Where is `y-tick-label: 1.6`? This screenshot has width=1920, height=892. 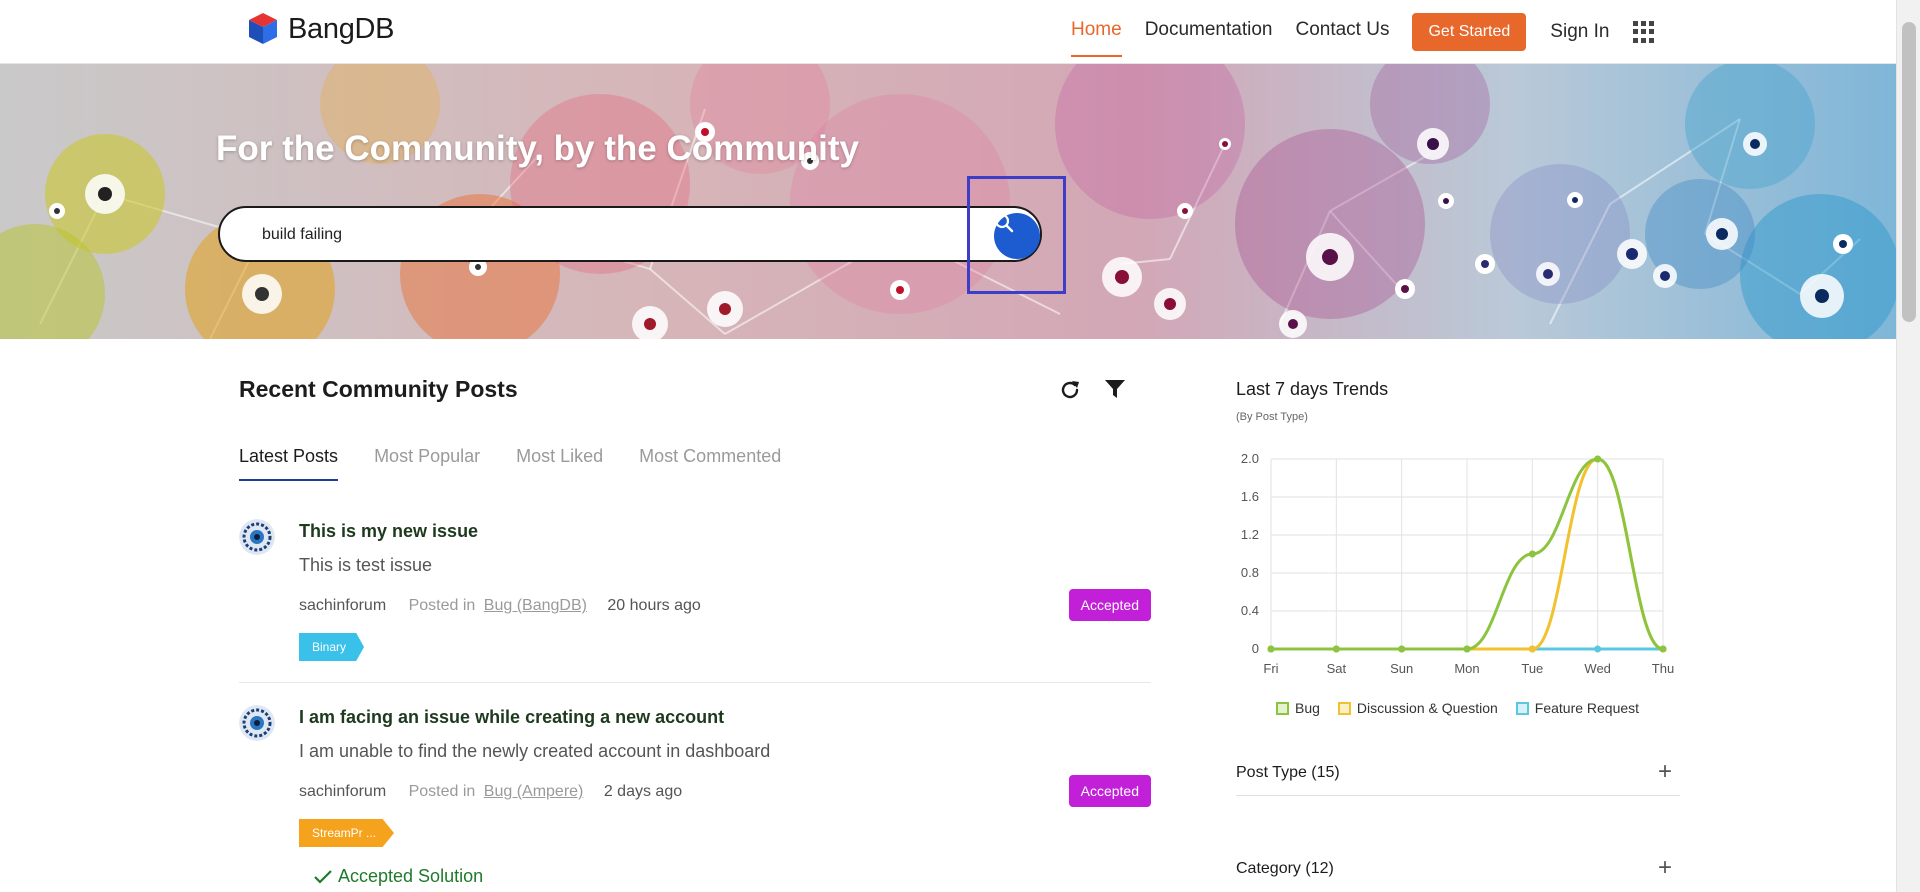
y-tick-label: 1.6 is located at coordinates (1250, 496).